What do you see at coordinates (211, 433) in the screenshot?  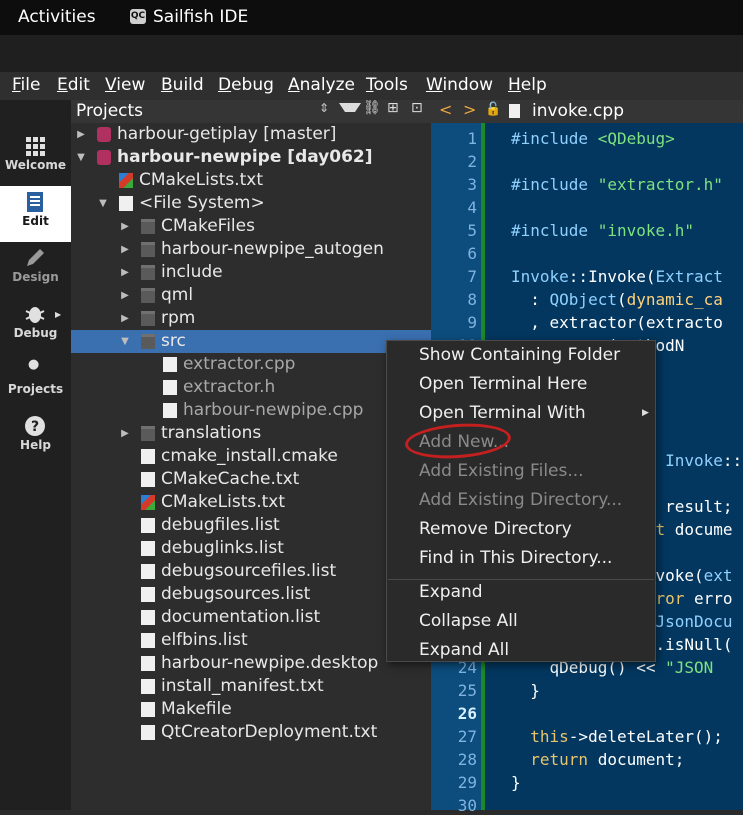 I see `tree-item-label: translations` at bounding box center [211, 433].